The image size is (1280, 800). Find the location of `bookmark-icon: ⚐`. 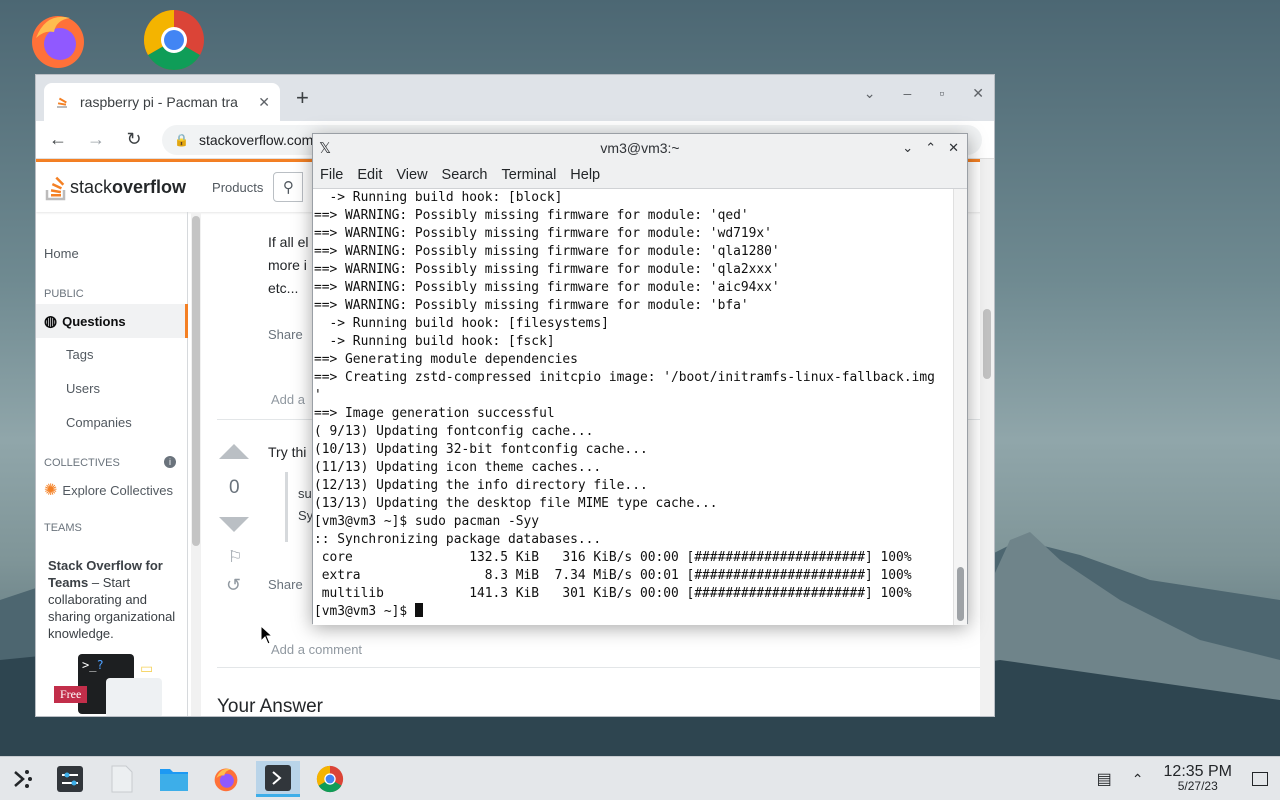

bookmark-icon: ⚐ is located at coordinates (235, 557).